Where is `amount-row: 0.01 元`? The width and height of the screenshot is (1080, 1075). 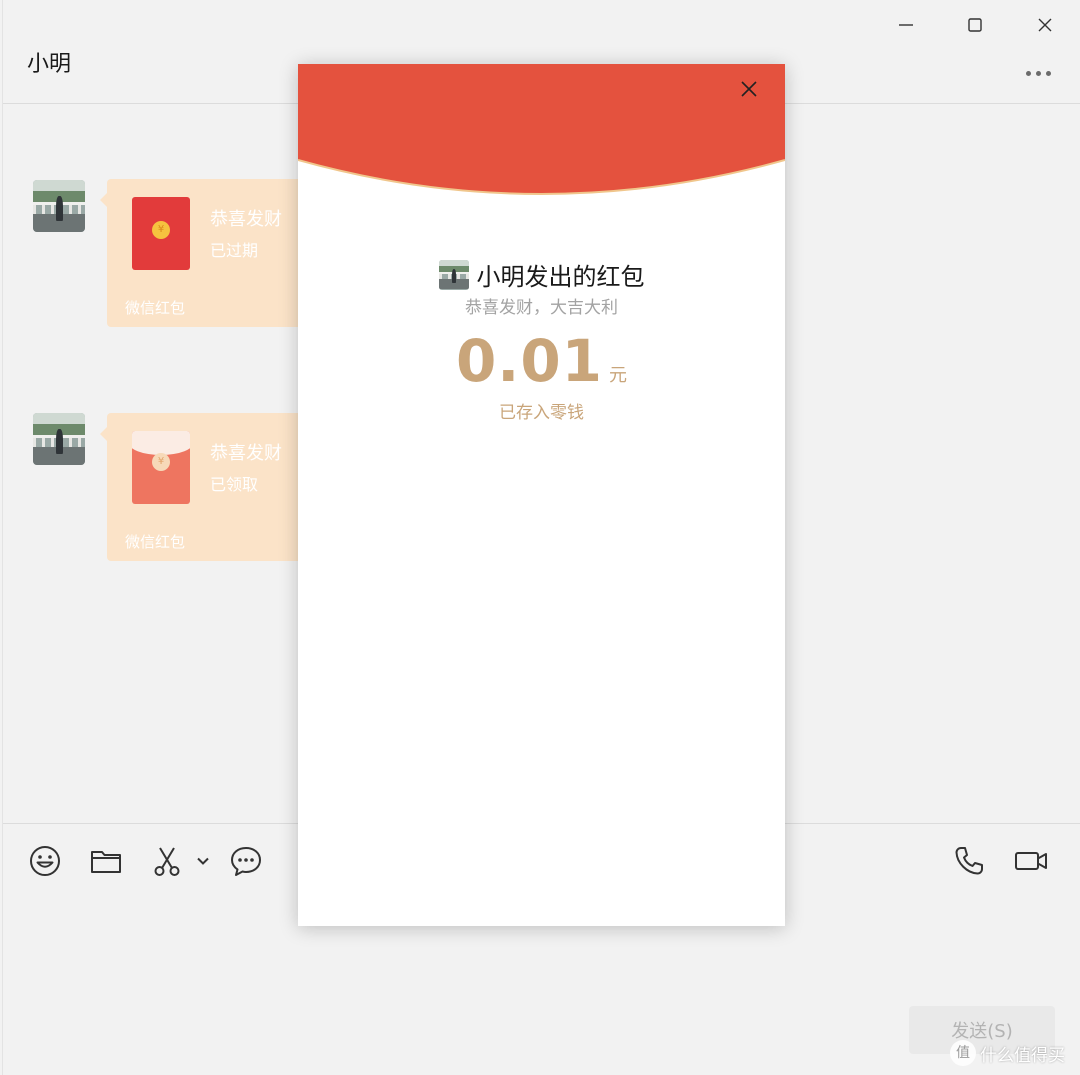
amount-row: 0.01 元 is located at coordinates (541, 361).